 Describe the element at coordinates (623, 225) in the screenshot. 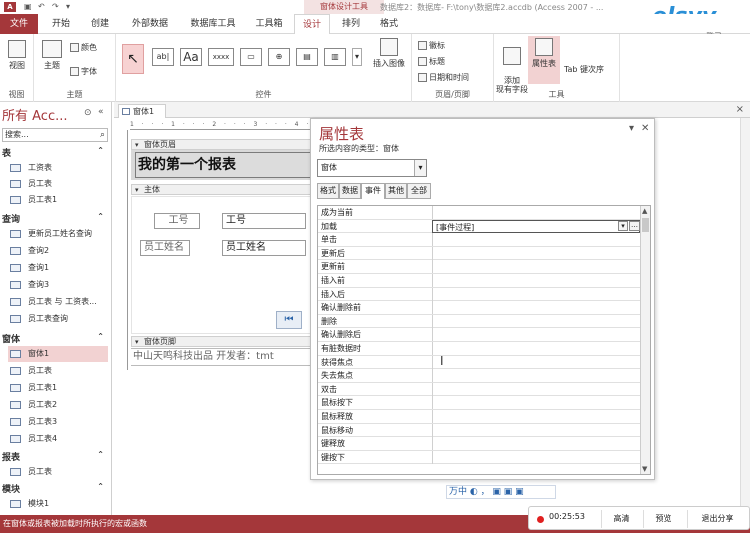

I see `chevron-down-icon: ▾` at that location.